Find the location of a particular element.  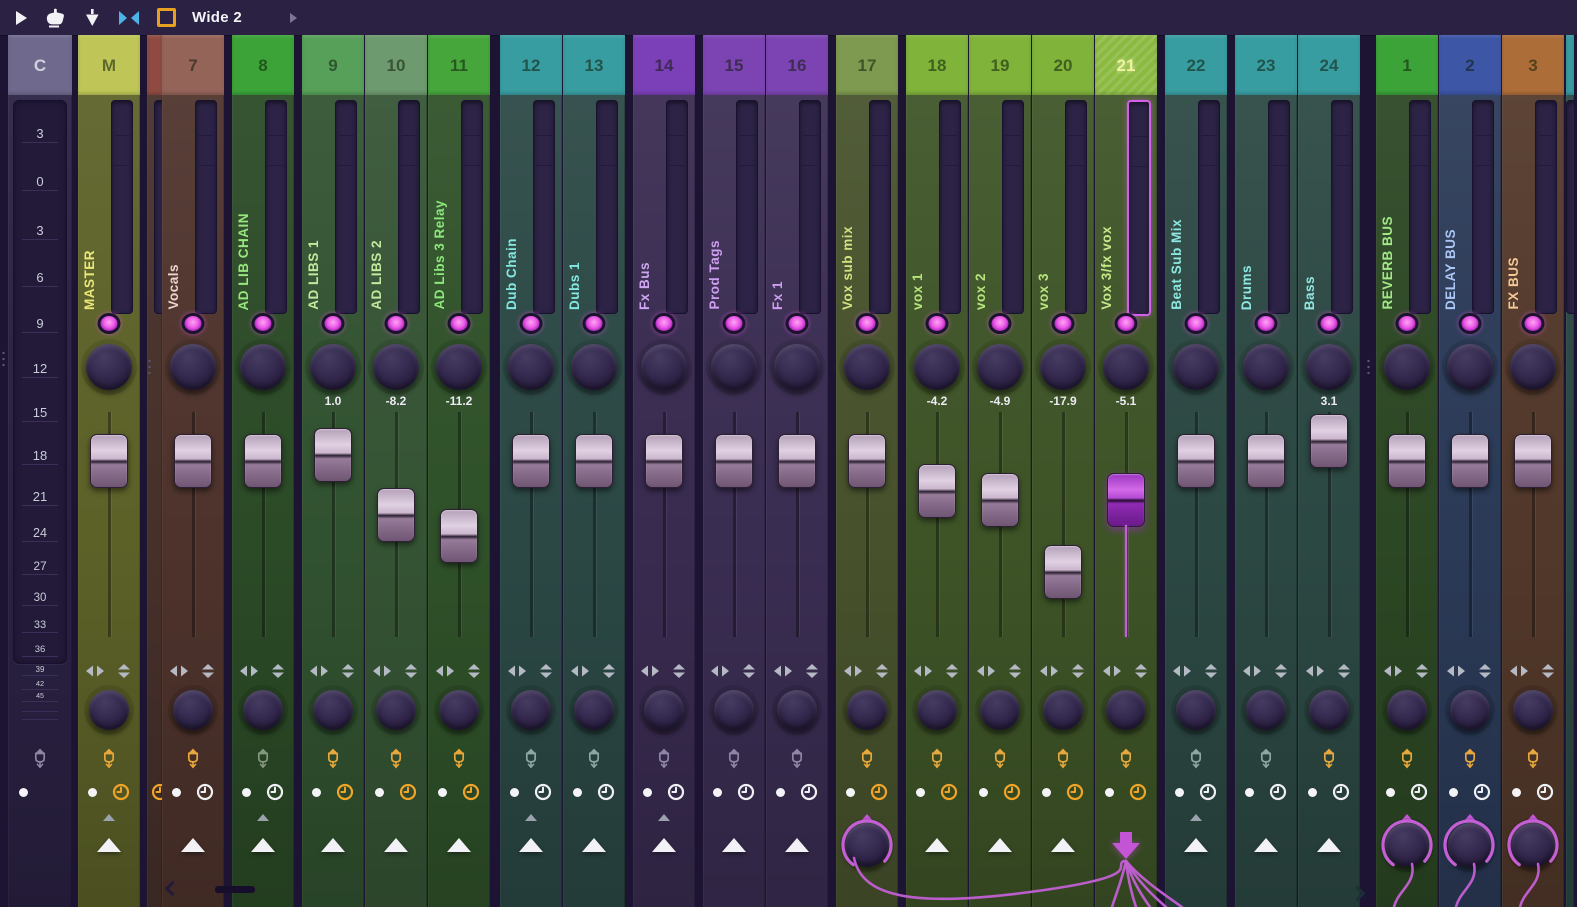

mixer-strip-21: 21 Vox 3/fx vox -5.1 is located at coordinates (1126, 471).